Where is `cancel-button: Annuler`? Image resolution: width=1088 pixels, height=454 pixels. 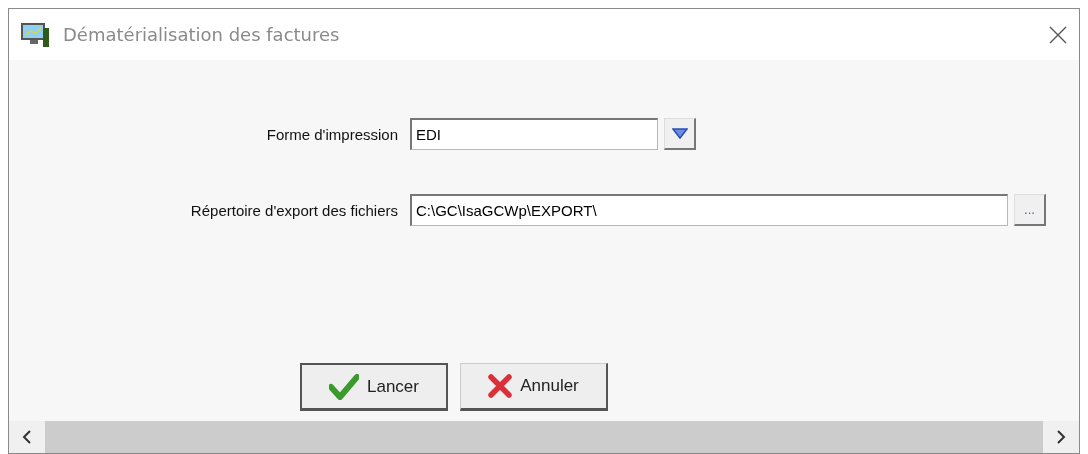 cancel-button: Annuler is located at coordinates (534, 387).